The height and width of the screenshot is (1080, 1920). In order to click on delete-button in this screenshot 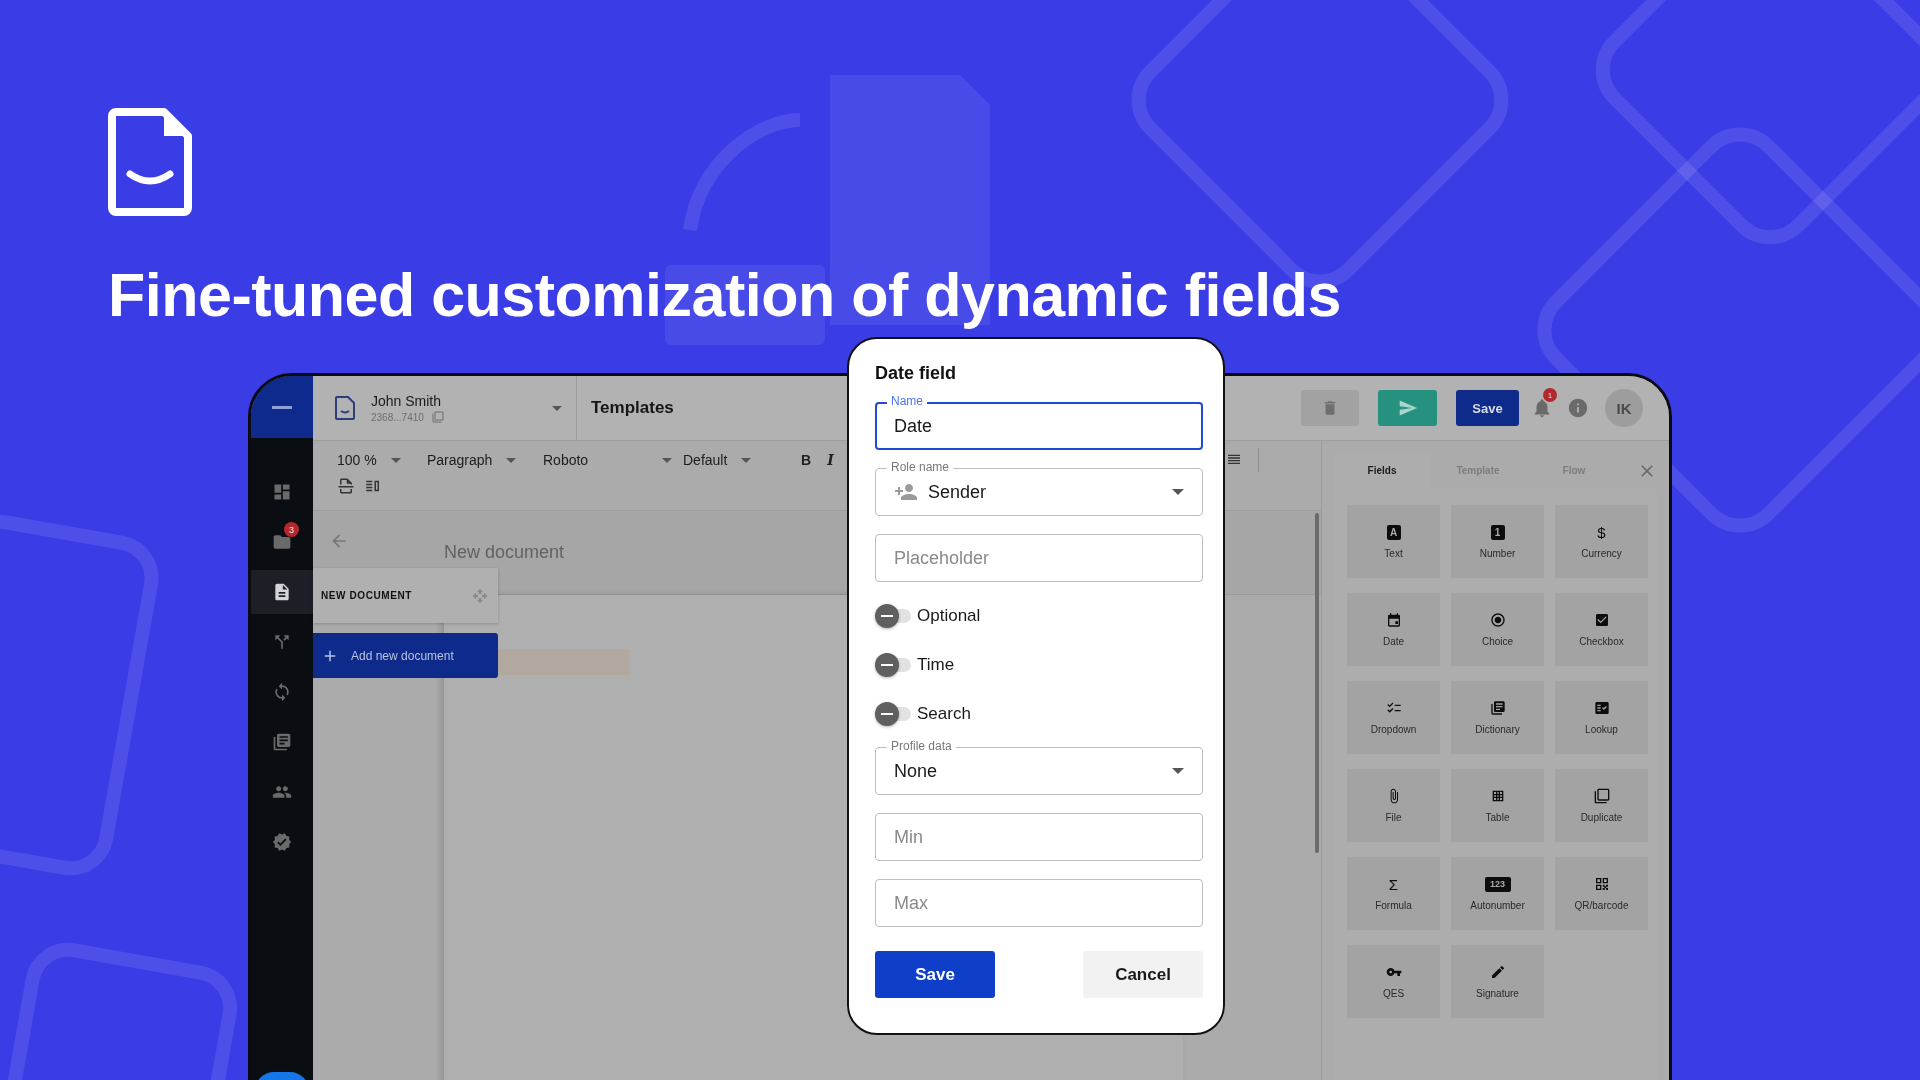, I will do `click(1330, 408)`.